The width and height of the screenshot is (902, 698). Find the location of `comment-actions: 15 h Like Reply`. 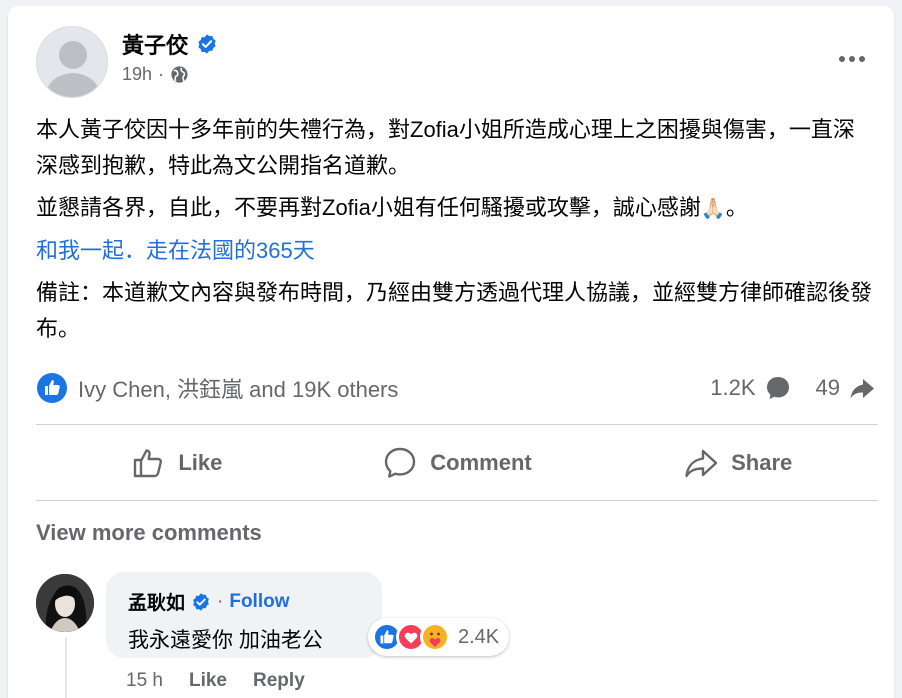

comment-actions: 15 h Like Reply is located at coordinates (215, 681).